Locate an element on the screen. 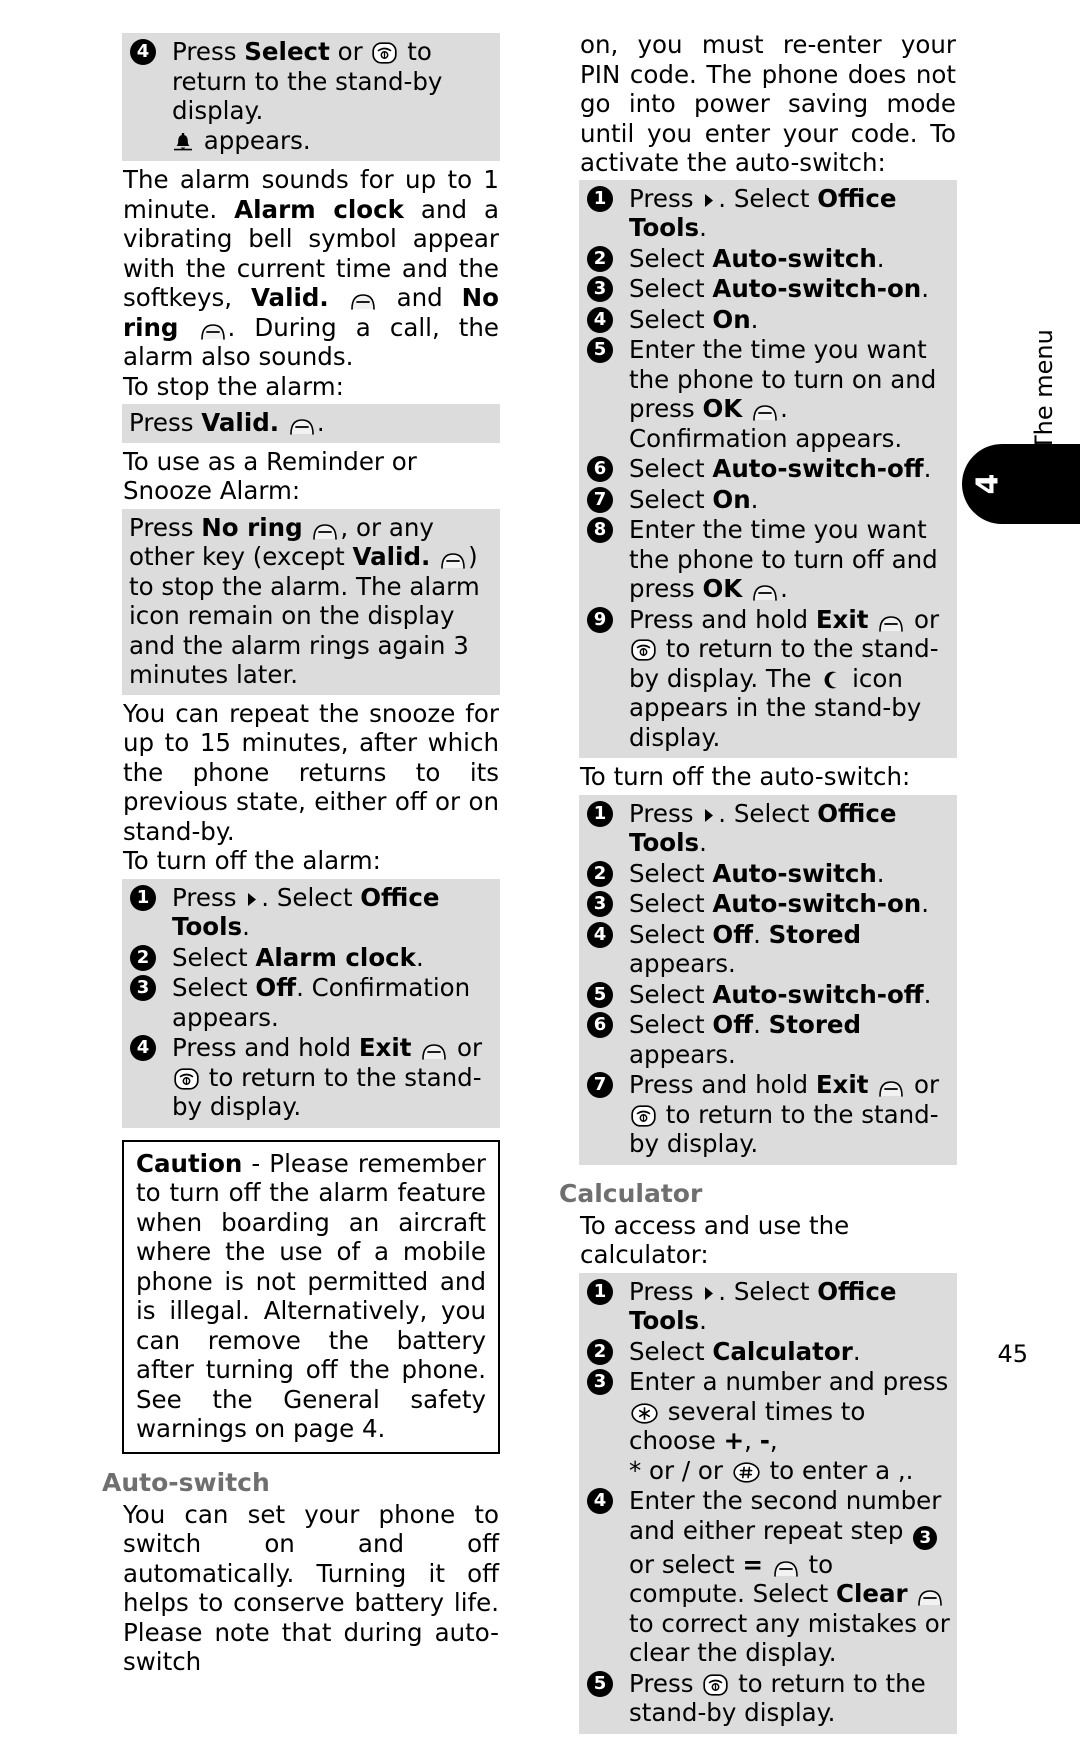 The height and width of the screenshot is (1738, 1080). numbered-step: 4 Select Off. Stored appears. is located at coordinates (768, 949).